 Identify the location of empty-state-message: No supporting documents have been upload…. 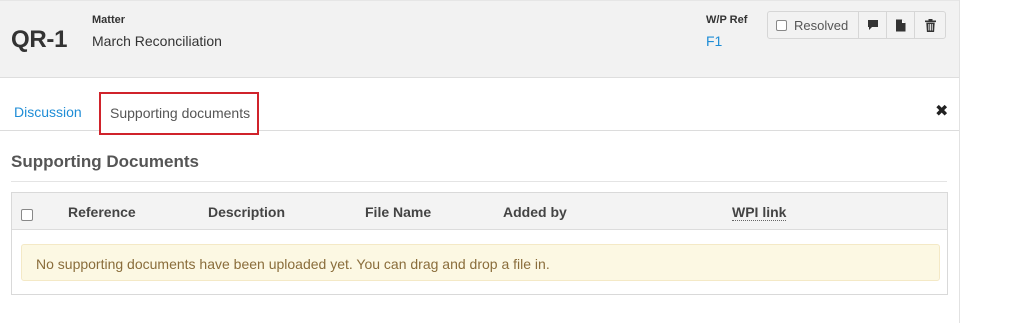
(293, 264).